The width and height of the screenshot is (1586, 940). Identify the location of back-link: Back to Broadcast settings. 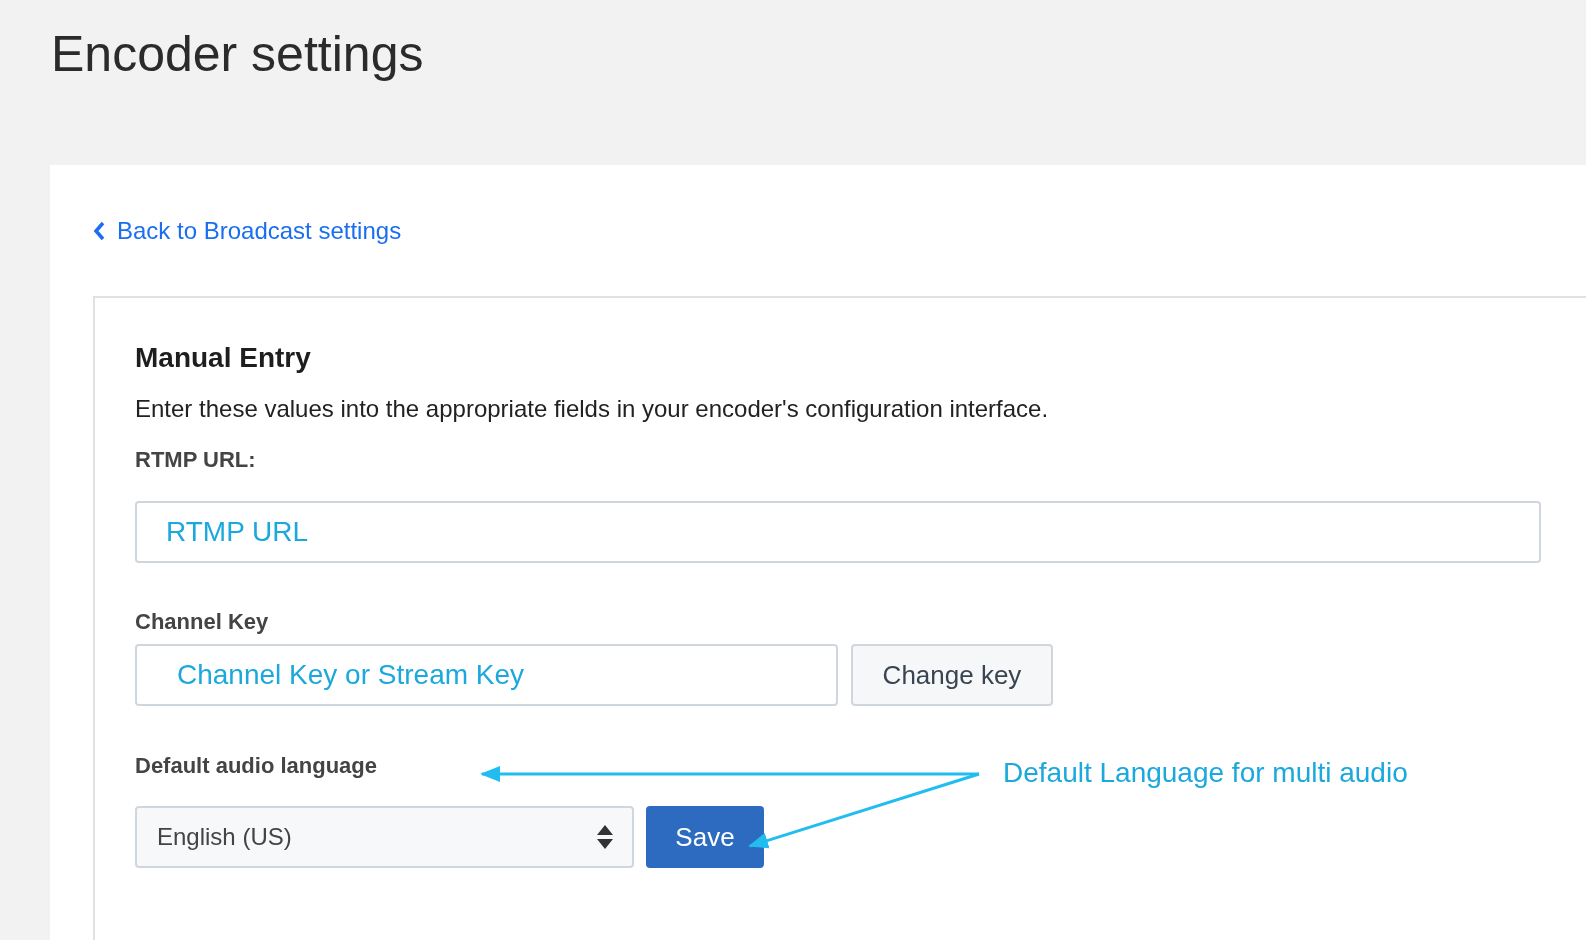
(247, 231).